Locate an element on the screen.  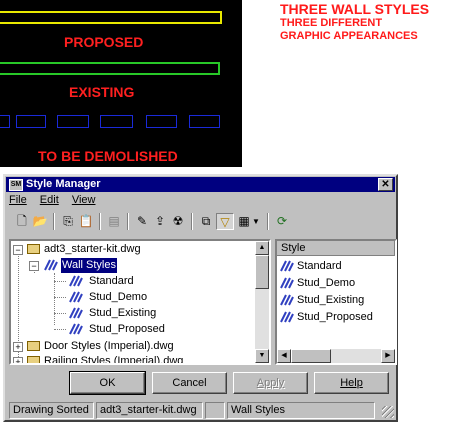
copy-icon: ⎘ is located at coordinates (68, 221).